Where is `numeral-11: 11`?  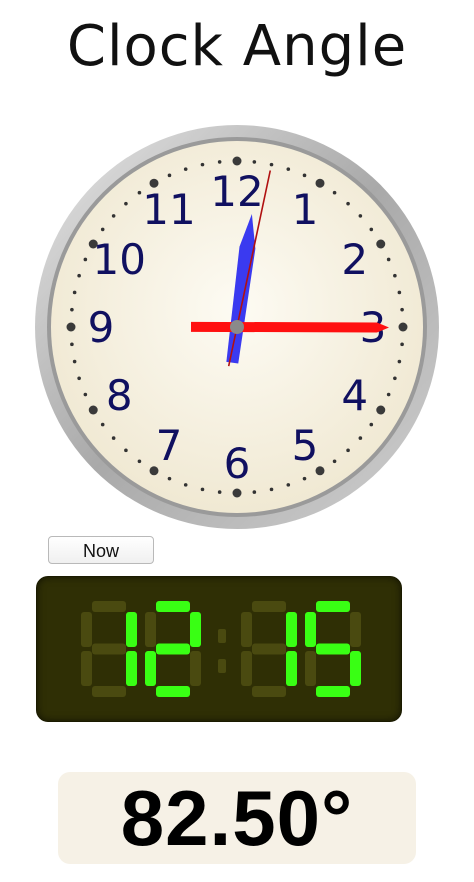
numeral-11: 11 is located at coordinates (168, 209).